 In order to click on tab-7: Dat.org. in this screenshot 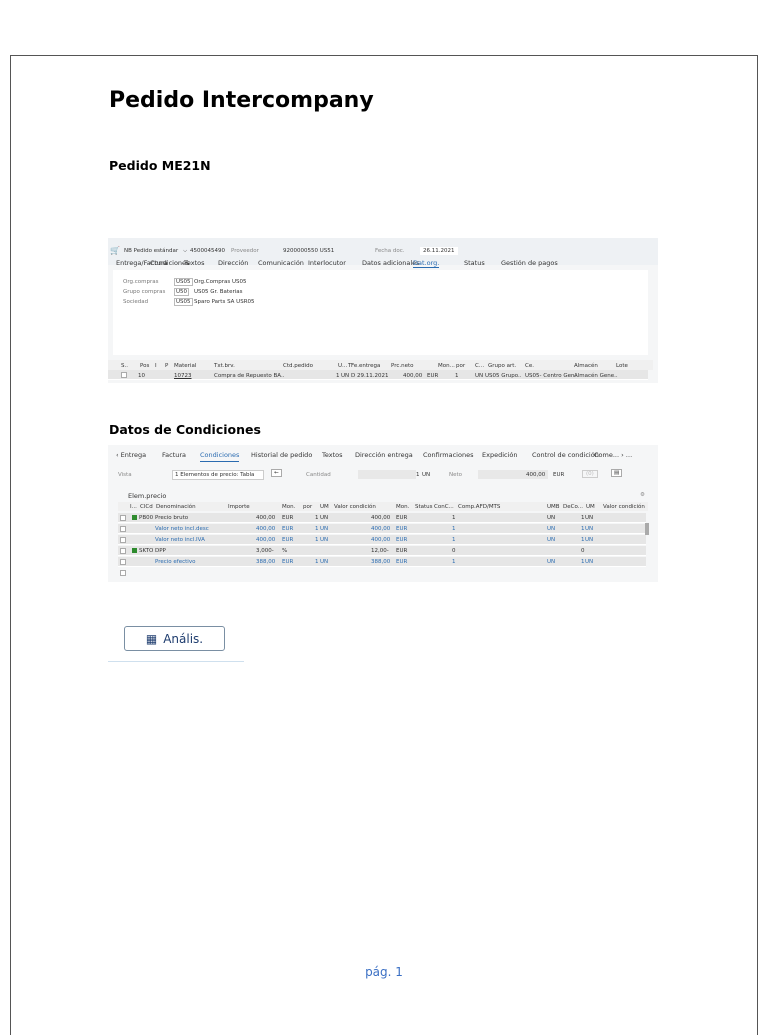, I will do `click(426, 263)`.